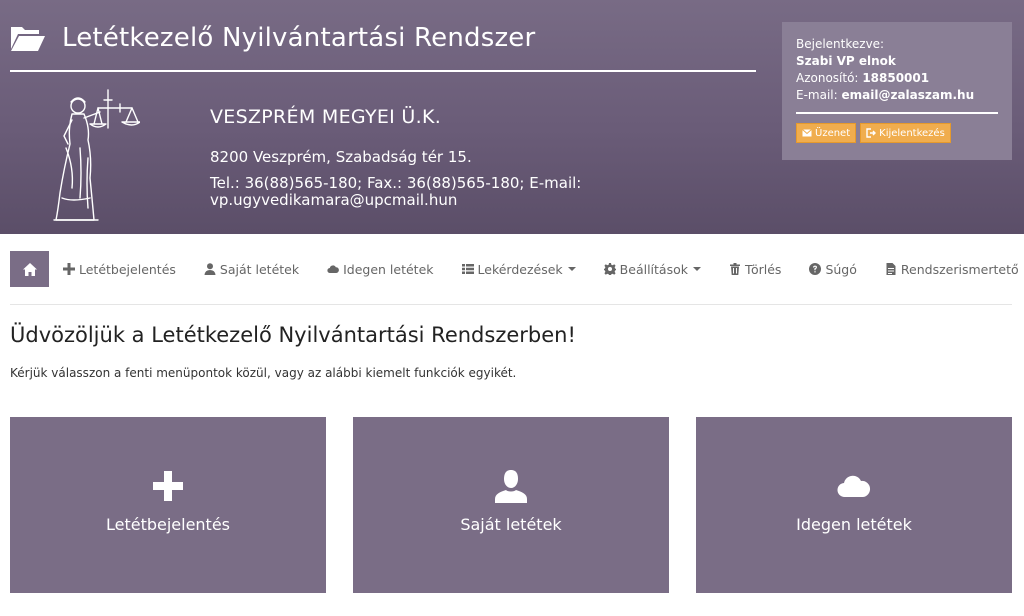 The height and width of the screenshot is (616, 1024). I want to click on user-email-row: E-mail: email@zalaszam.hu, so click(897, 95).